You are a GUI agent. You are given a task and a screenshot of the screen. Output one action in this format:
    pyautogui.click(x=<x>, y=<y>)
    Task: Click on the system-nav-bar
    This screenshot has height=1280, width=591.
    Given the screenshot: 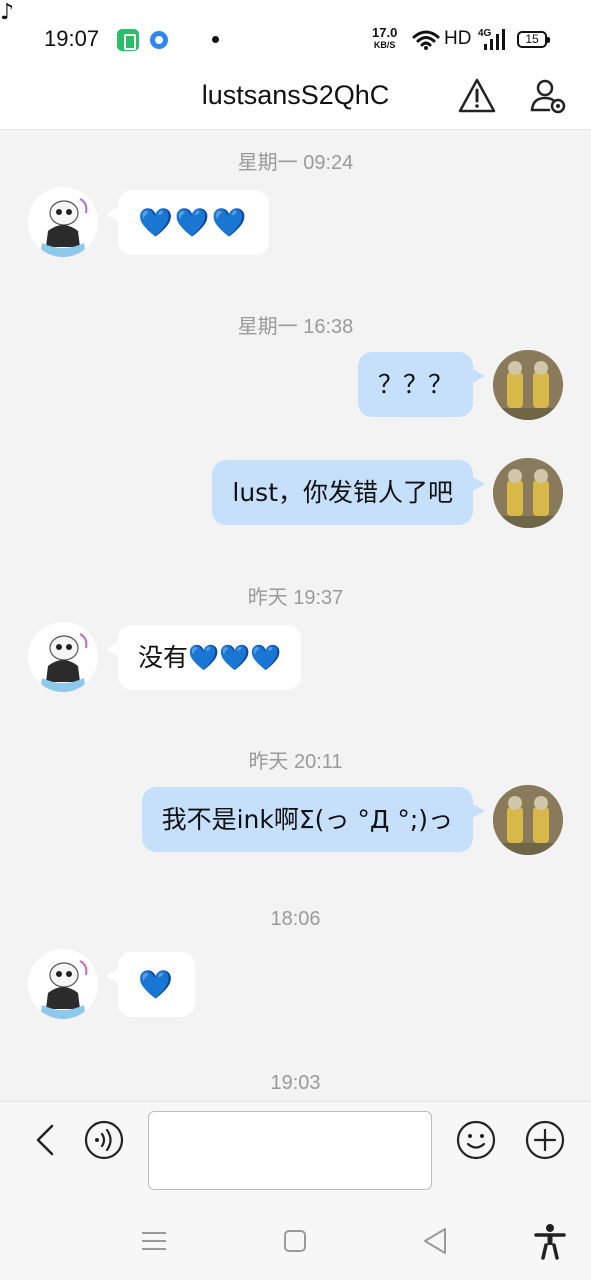 What is the action you would take?
    pyautogui.click(x=295, y=1240)
    